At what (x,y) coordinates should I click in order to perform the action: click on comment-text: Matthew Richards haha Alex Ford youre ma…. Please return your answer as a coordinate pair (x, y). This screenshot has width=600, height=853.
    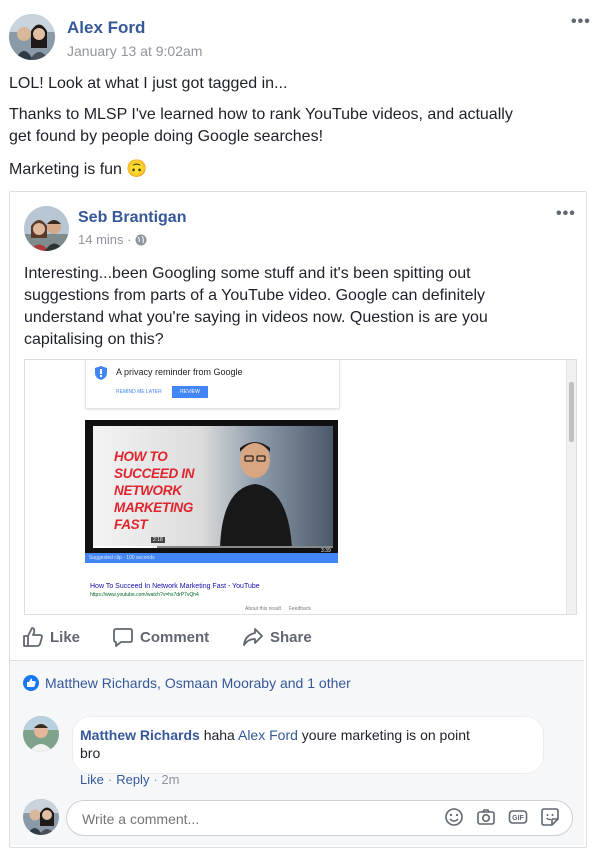
    Looking at the image, I should click on (305, 744).